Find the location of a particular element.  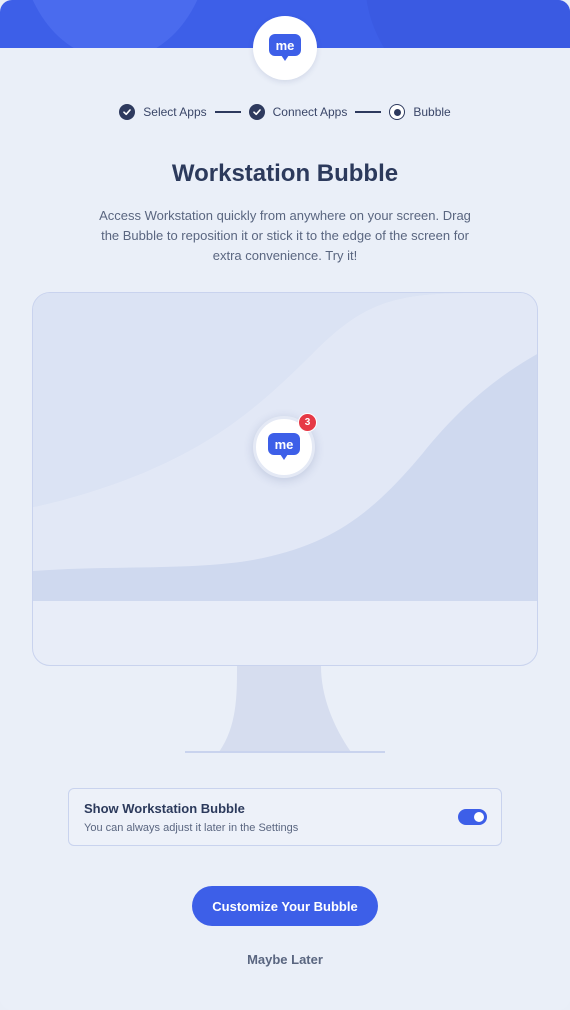

step-connect-apps: Connect Apps is located at coordinates (298, 112).